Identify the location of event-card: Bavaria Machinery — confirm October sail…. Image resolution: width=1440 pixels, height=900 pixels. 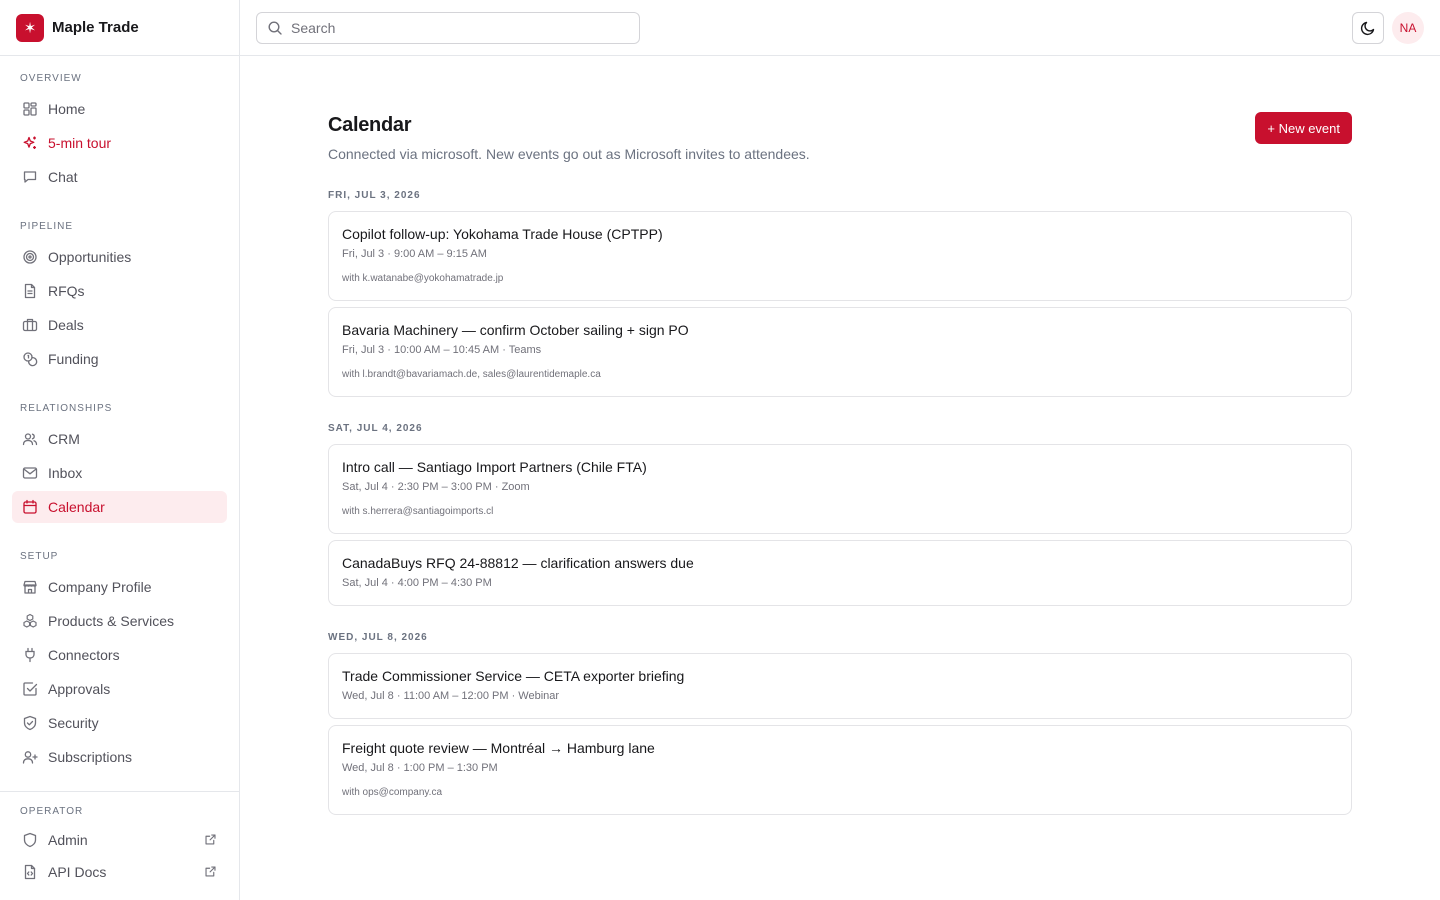
(840, 352).